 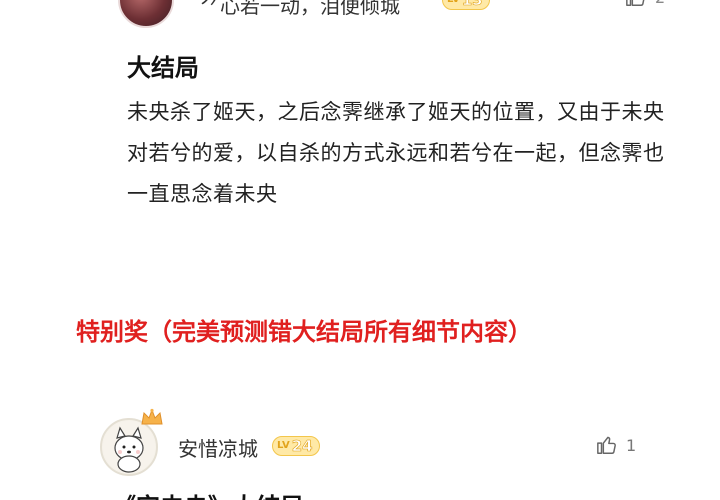 What do you see at coordinates (208, 493) in the screenshot?
I see `comment-title: 《宫未央》大结局` at bounding box center [208, 493].